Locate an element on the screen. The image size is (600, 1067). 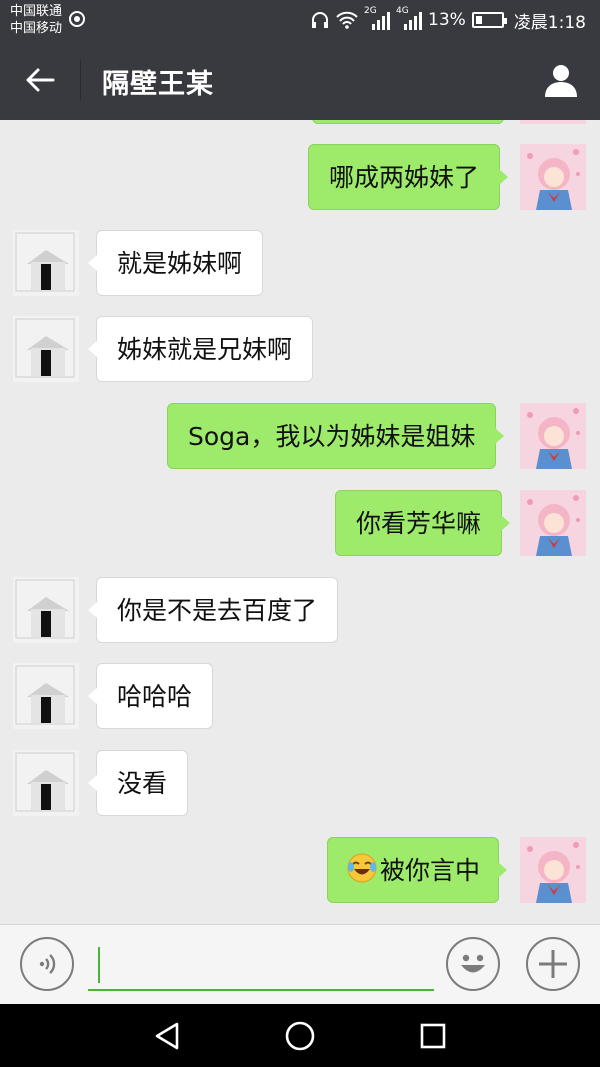
back-button is located at coordinates (40, 80).